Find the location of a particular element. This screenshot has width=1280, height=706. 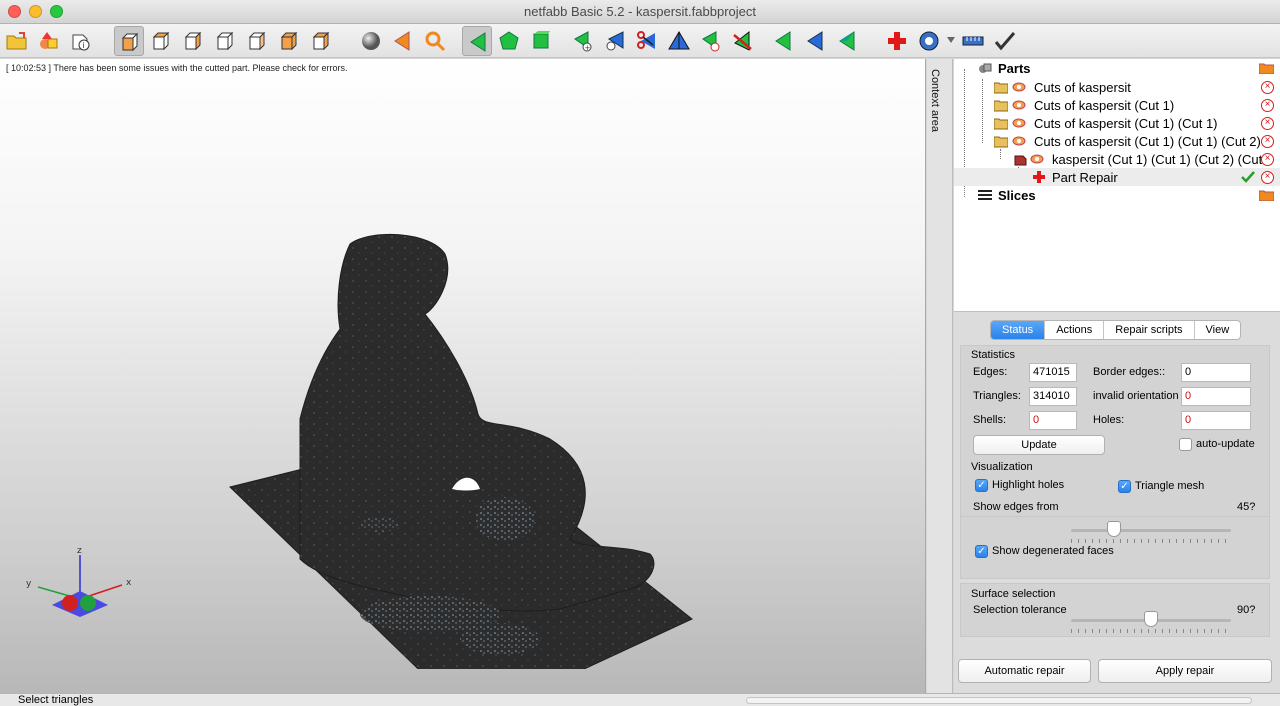

tree-item-part: Cuts of kaspersit (Cut 1) × is located at coordinates (1117, 105).